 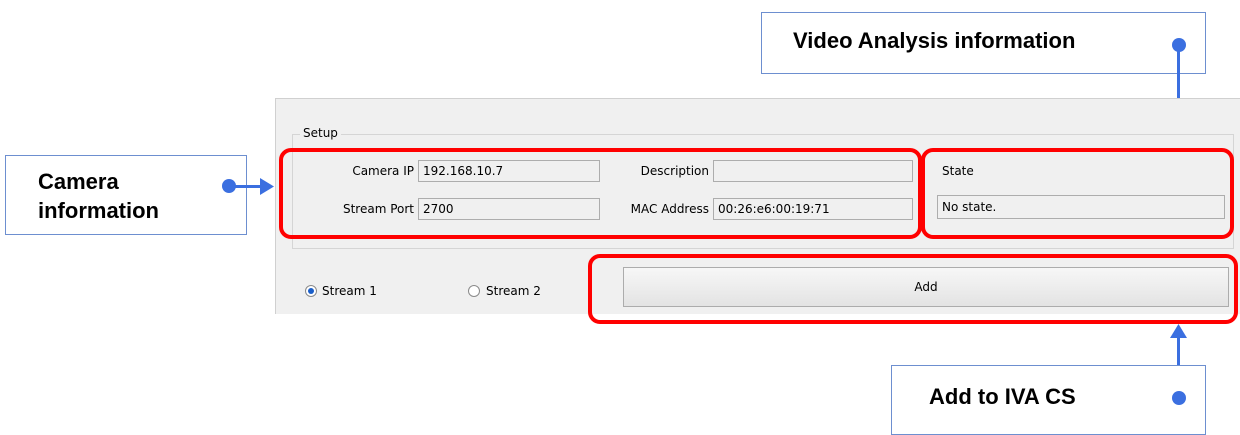 I want to click on video-analysis-callout: Video Analysis information, so click(x=983, y=43).